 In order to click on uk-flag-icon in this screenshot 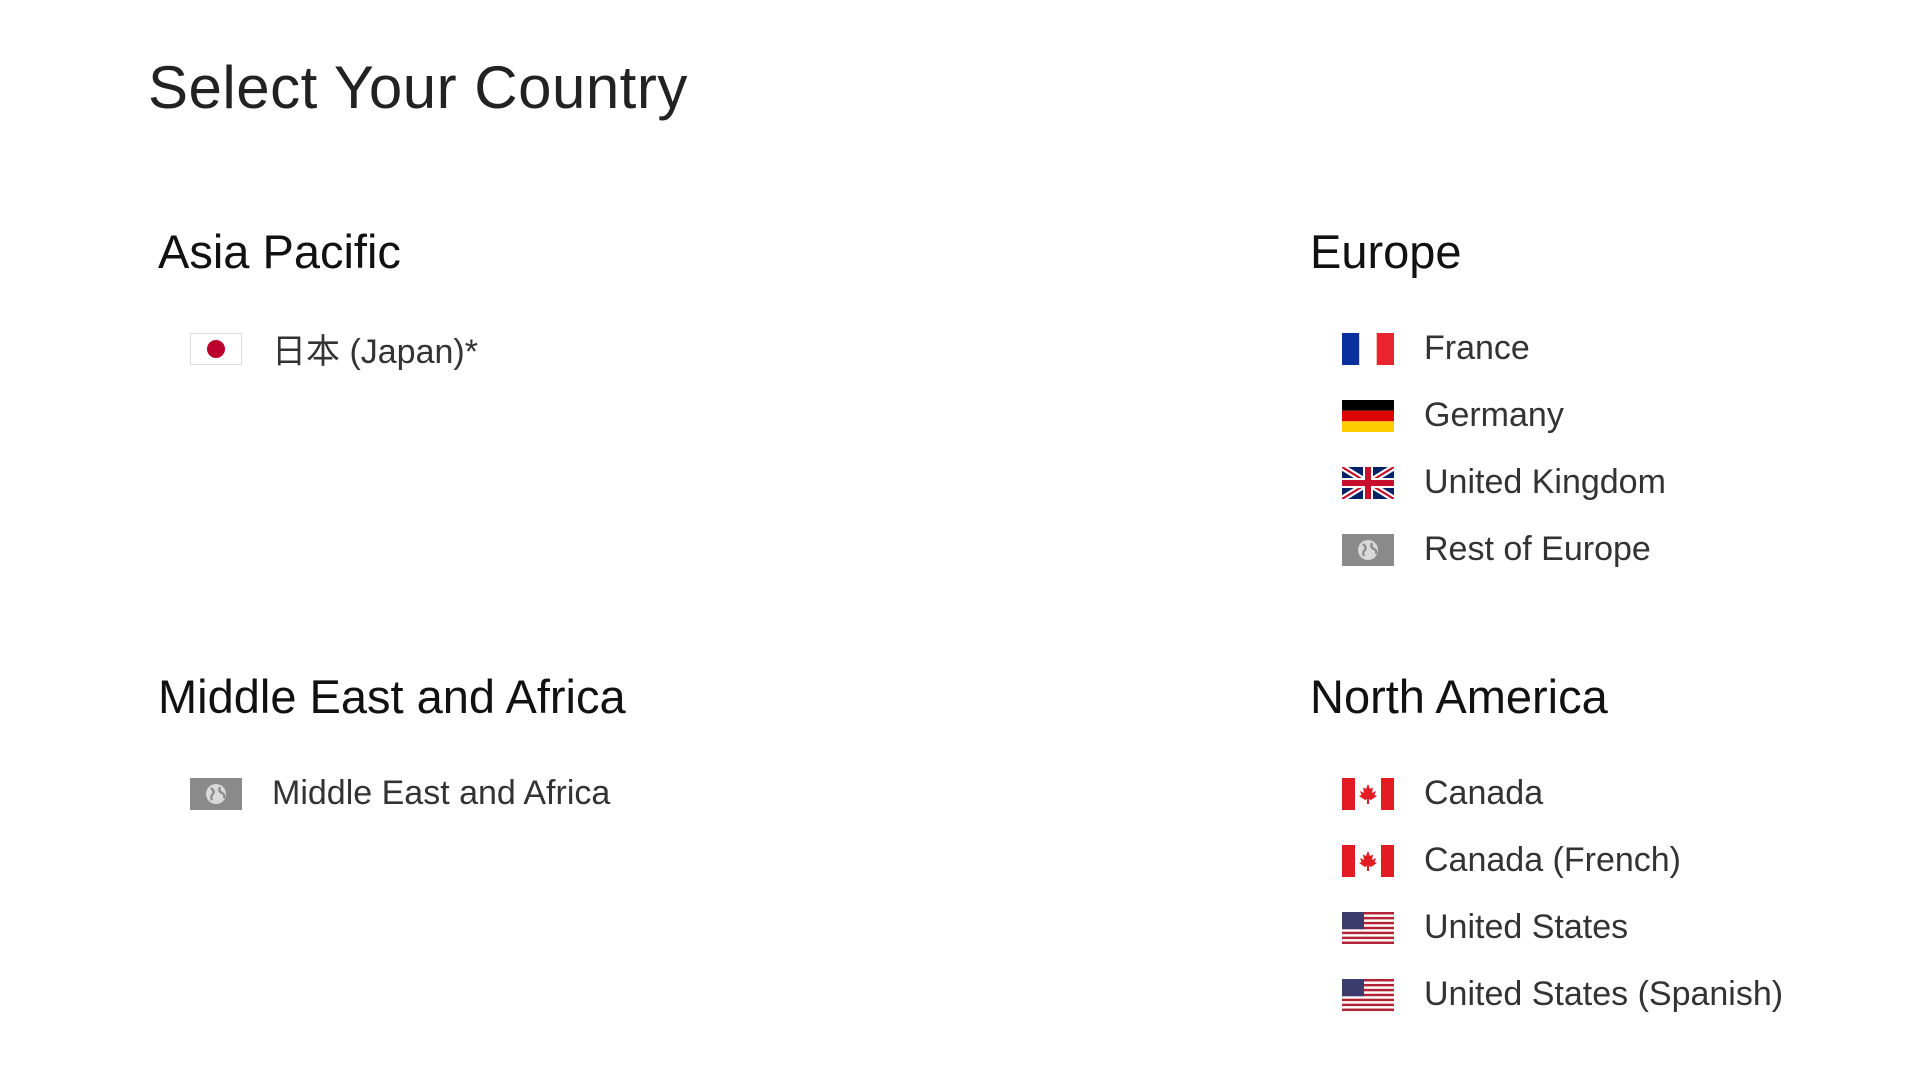, I will do `click(1368, 482)`.